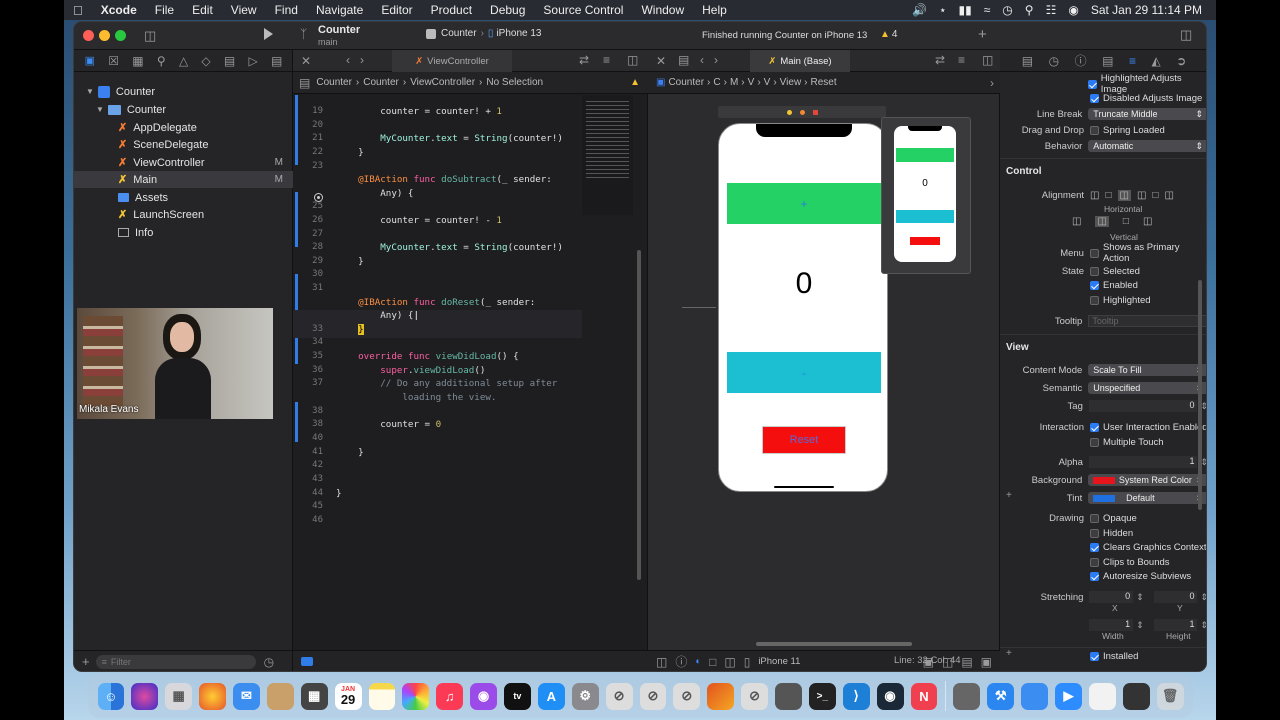 Image resolution: width=1280 pixels, height=720 pixels. What do you see at coordinates (244, 10) in the screenshot?
I see `menu-view: View` at bounding box center [244, 10].